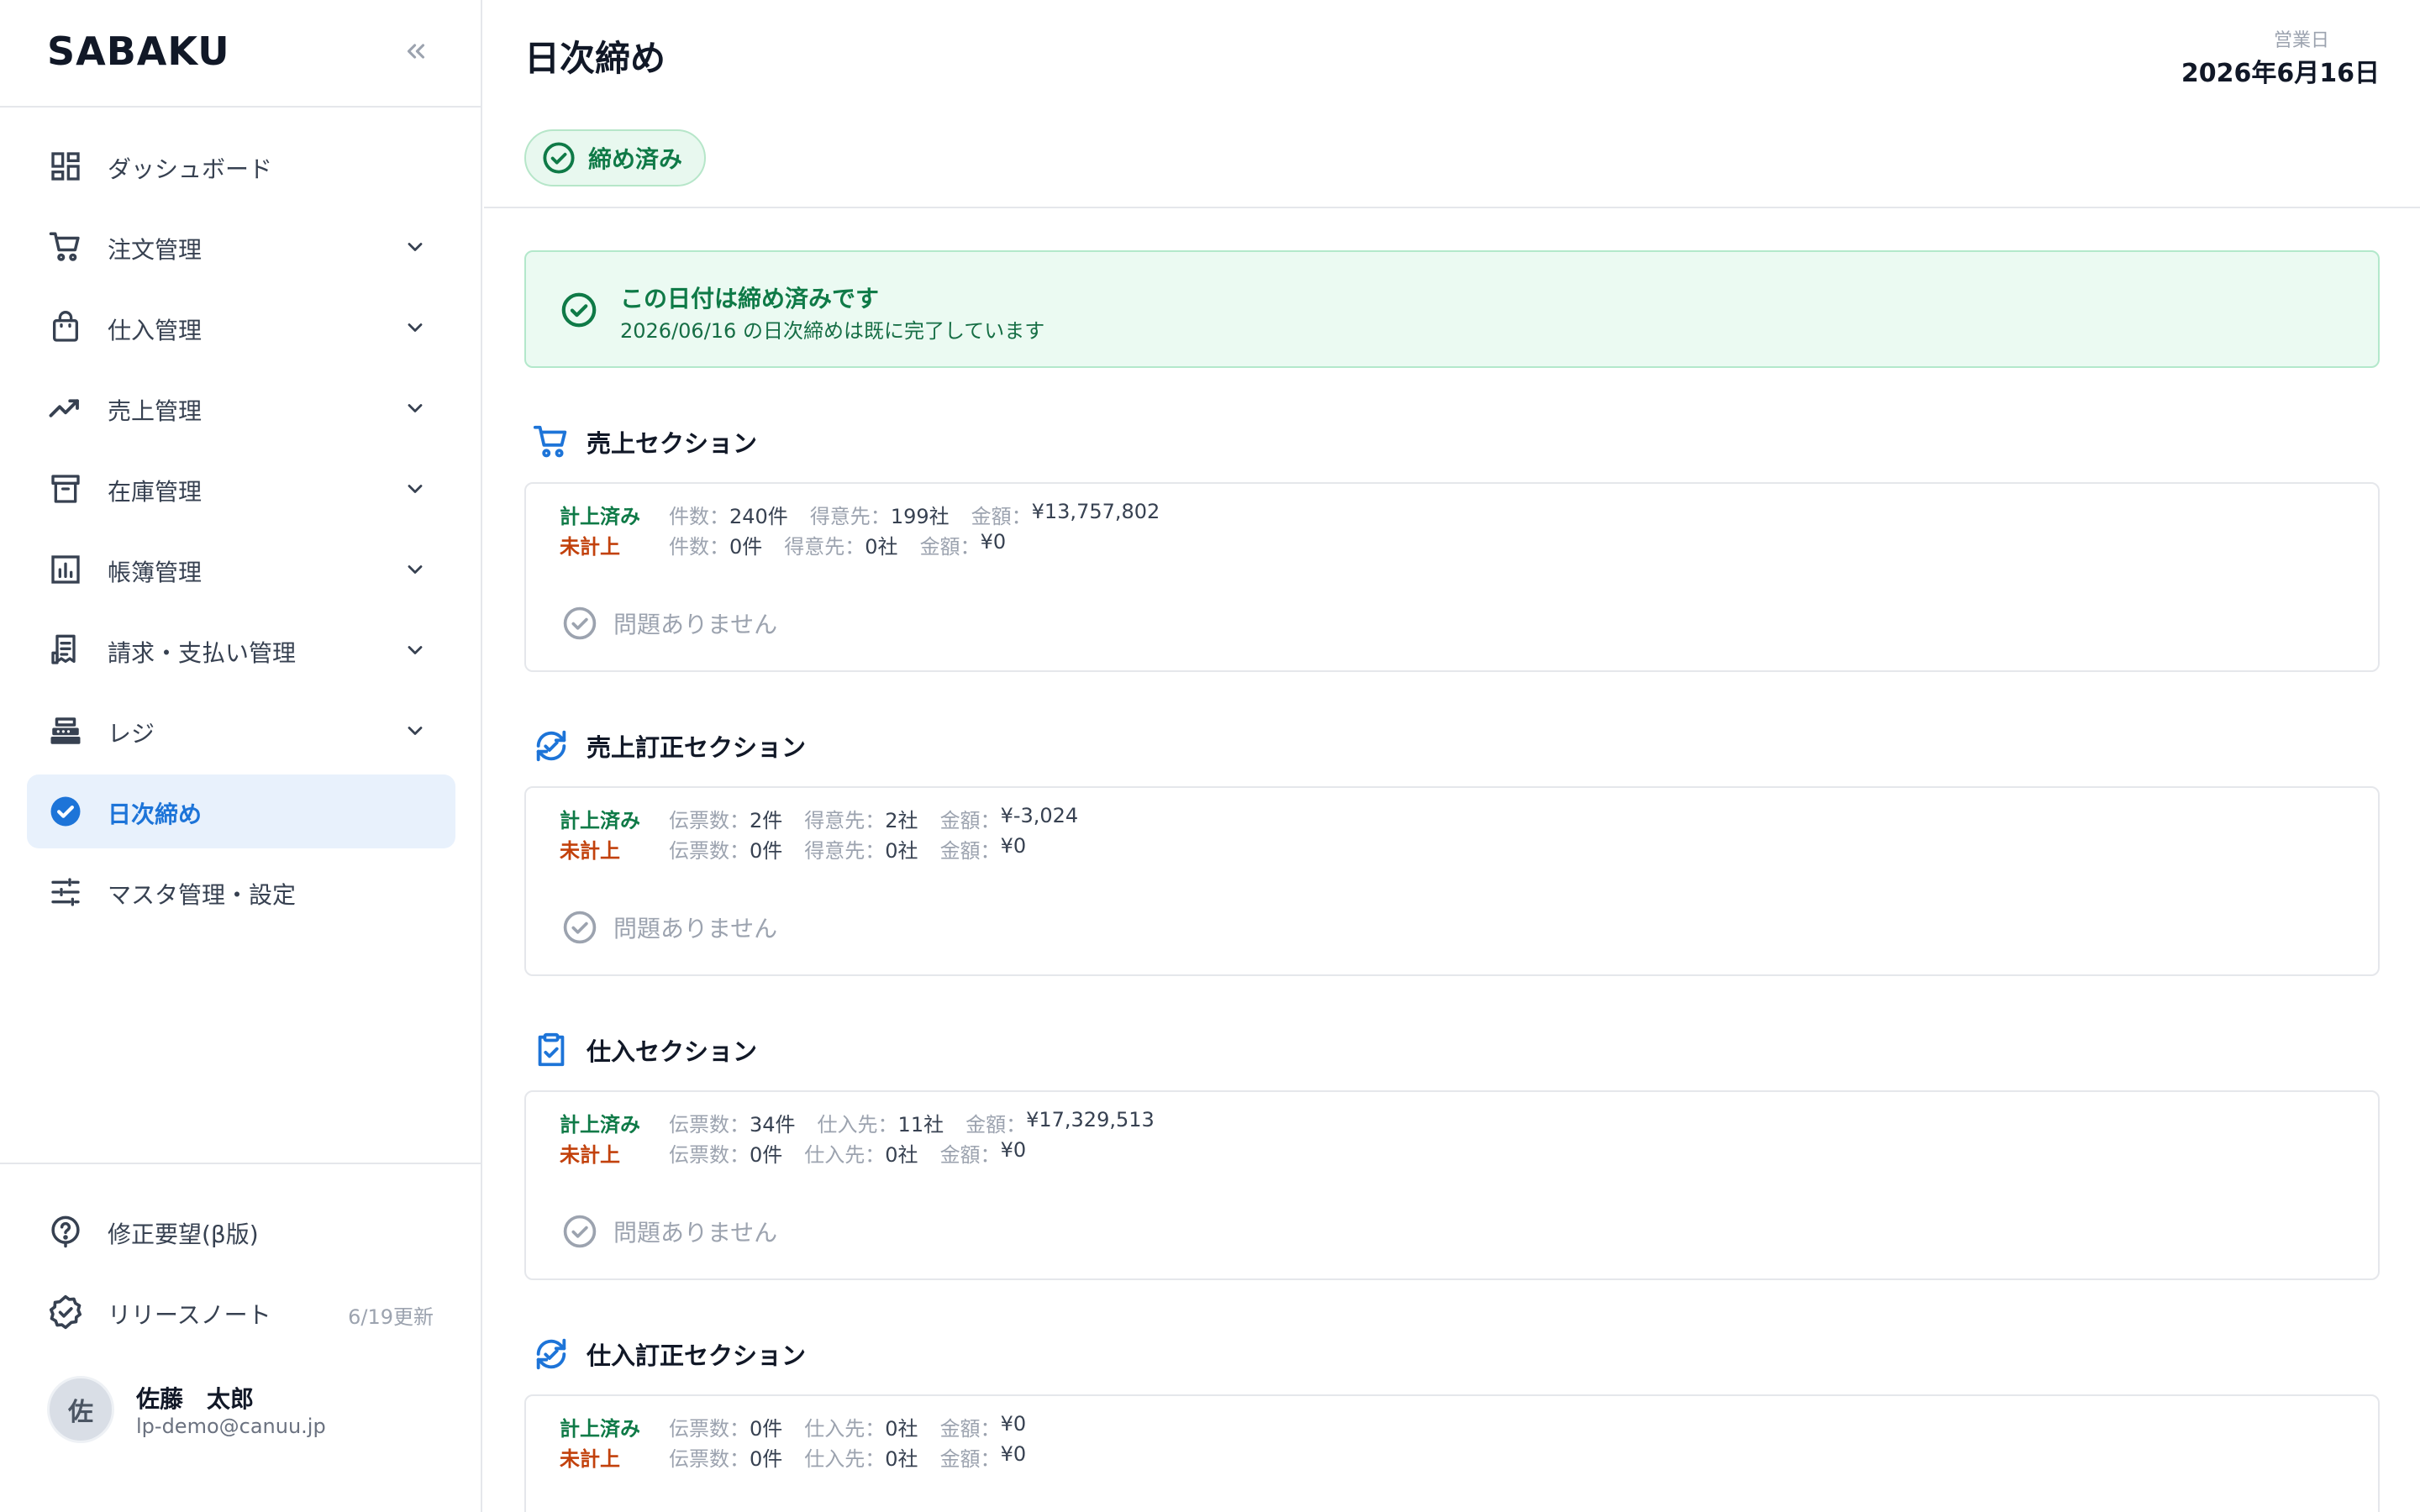 The width and height of the screenshot is (2420, 1512). I want to click on sidebar-item-purchasing: 仕入管理, so click(241, 328).